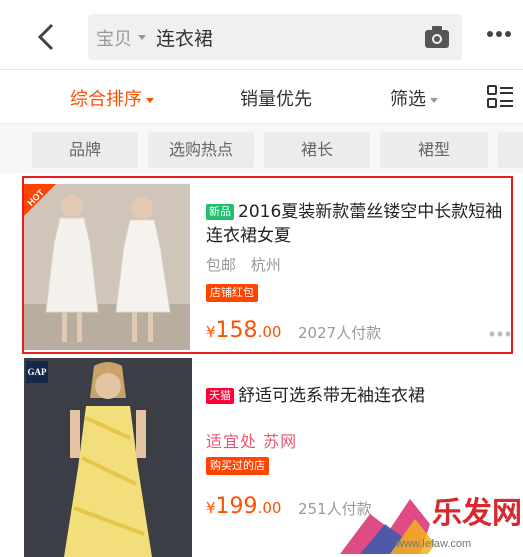 The image size is (523, 557). I want to click on list-layout-icon, so click(500, 97).